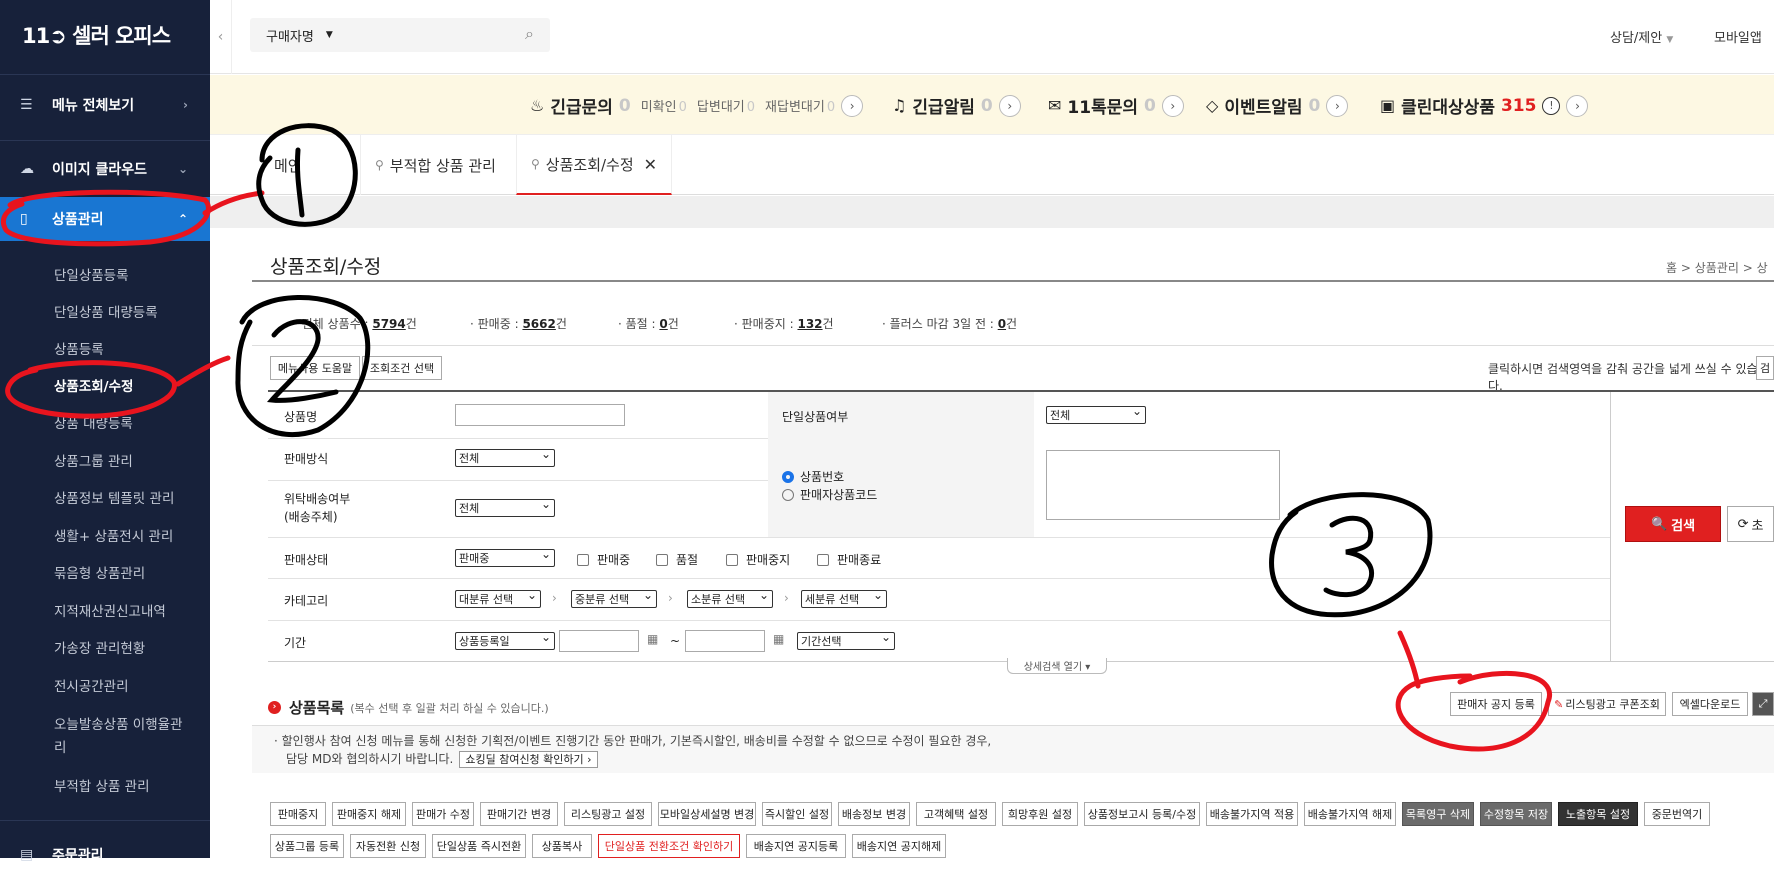  What do you see at coordinates (105, 855) in the screenshot?
I see `sidebar-item-order-mgmt: ▤ 주문관리` at bounding box center [105, 855].